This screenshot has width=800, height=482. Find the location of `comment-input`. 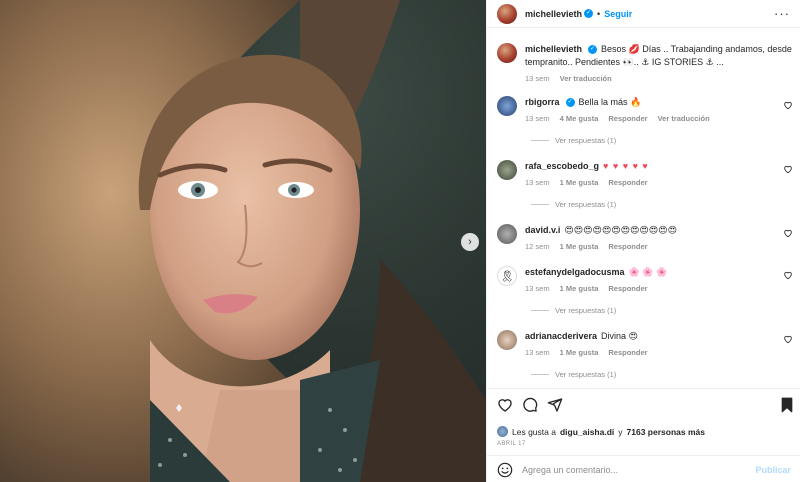

comment-input is located at coordinates (639, 469).